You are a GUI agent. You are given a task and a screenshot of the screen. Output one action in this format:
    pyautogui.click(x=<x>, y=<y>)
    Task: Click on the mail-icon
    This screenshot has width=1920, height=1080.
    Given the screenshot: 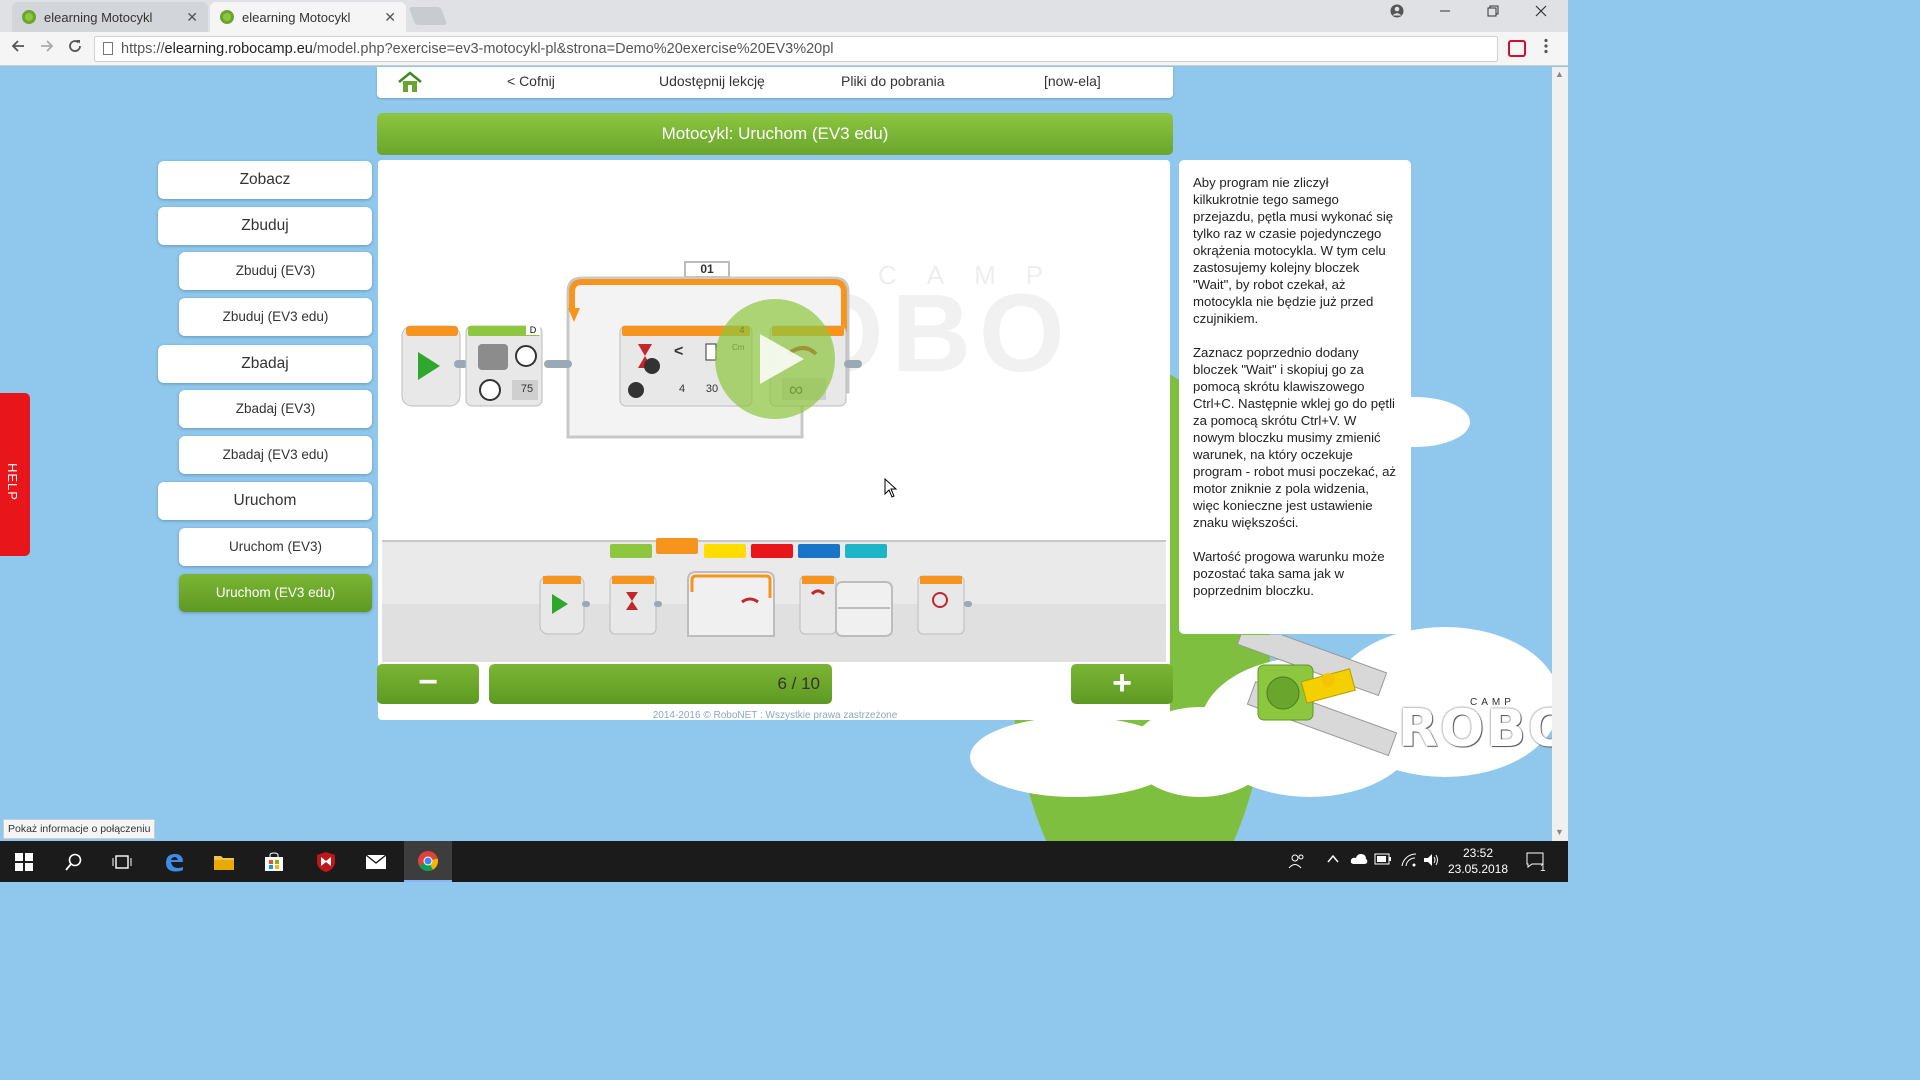 What is the action you would take?
    pyautogui.click(x=376, y=861)
    